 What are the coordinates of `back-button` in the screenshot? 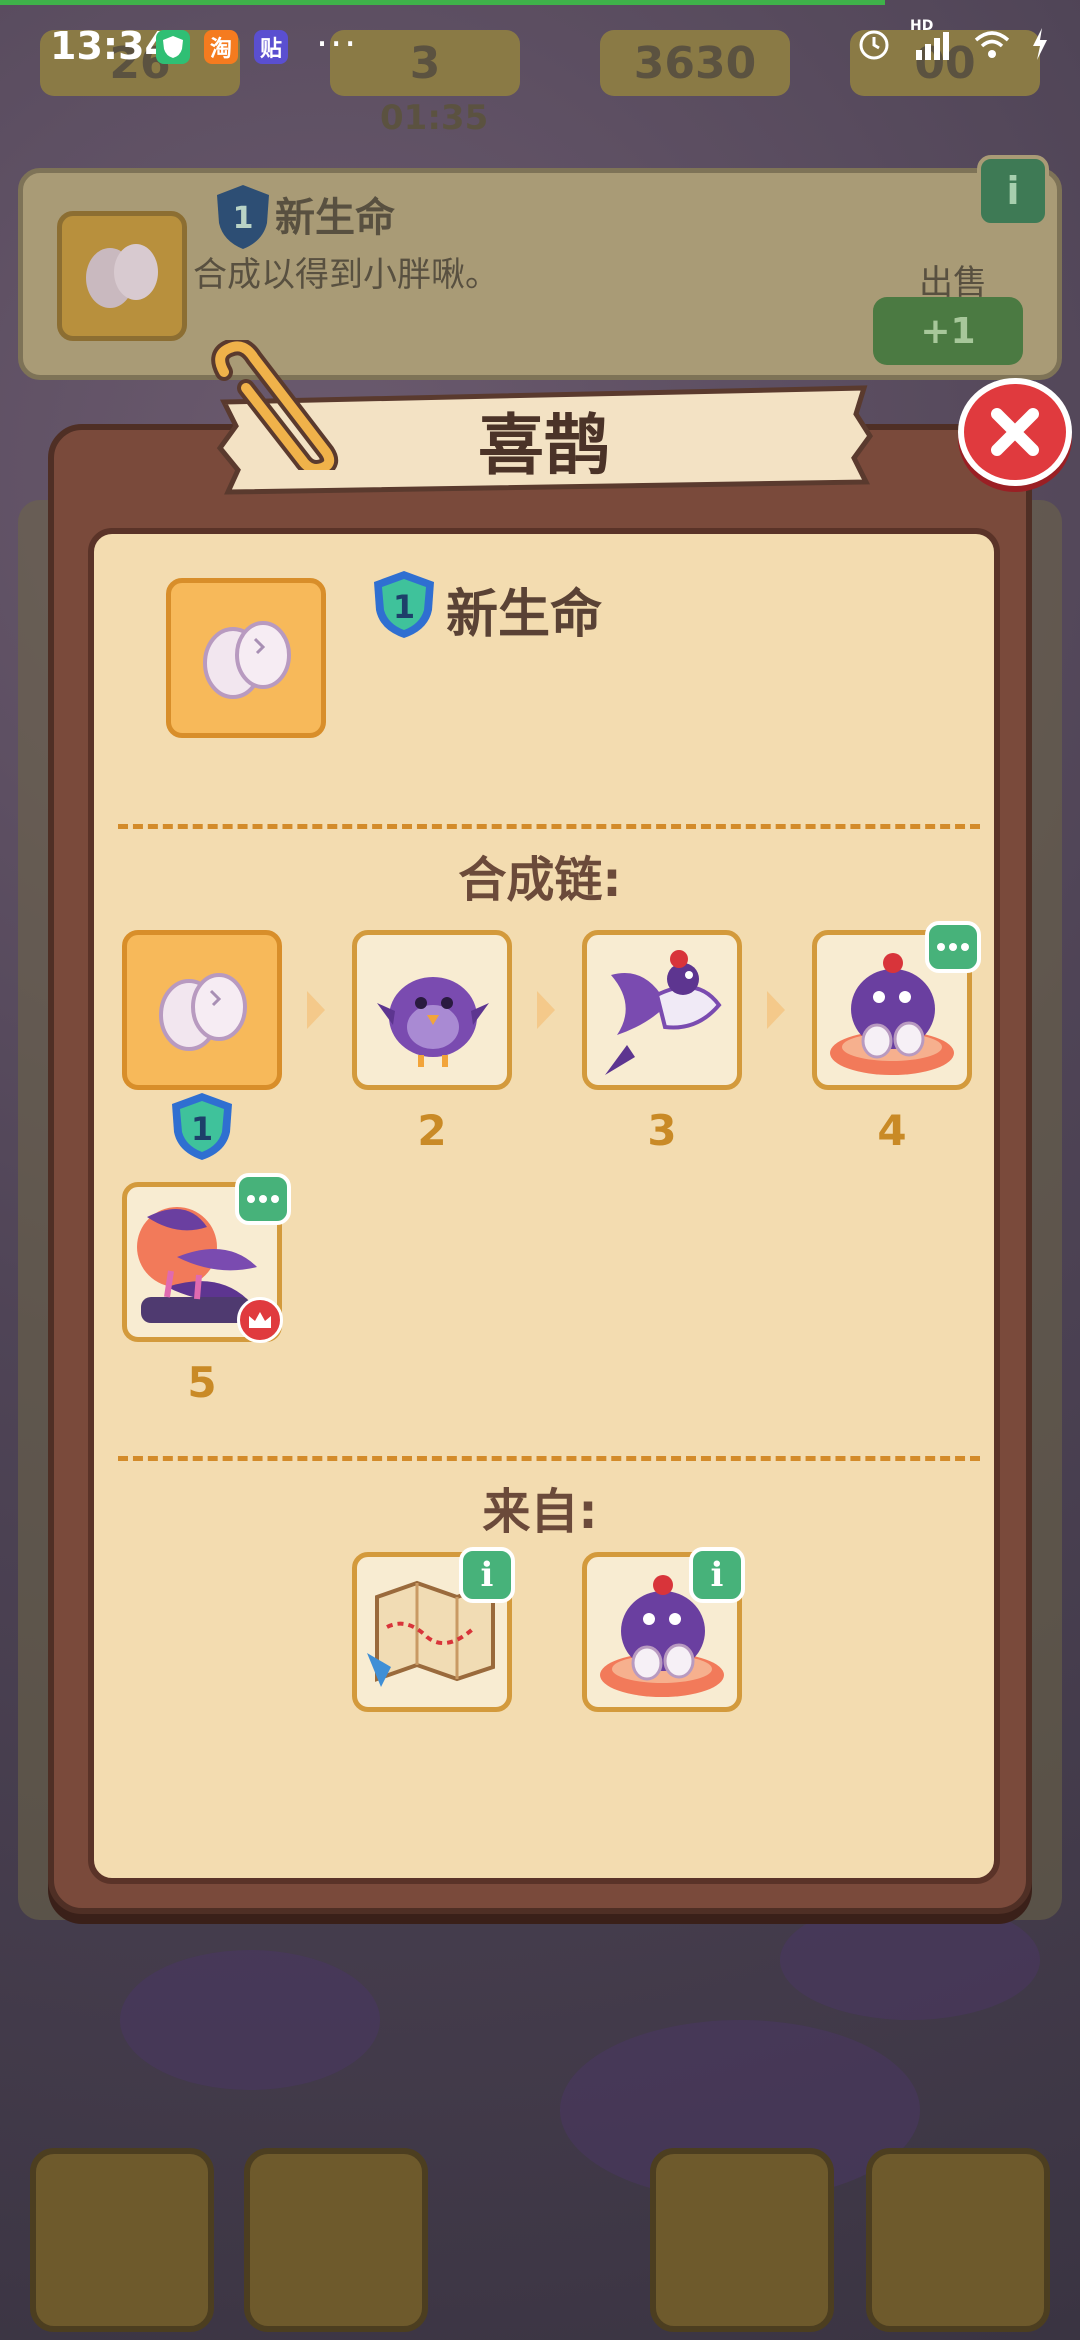 It's located at (122, 2240).